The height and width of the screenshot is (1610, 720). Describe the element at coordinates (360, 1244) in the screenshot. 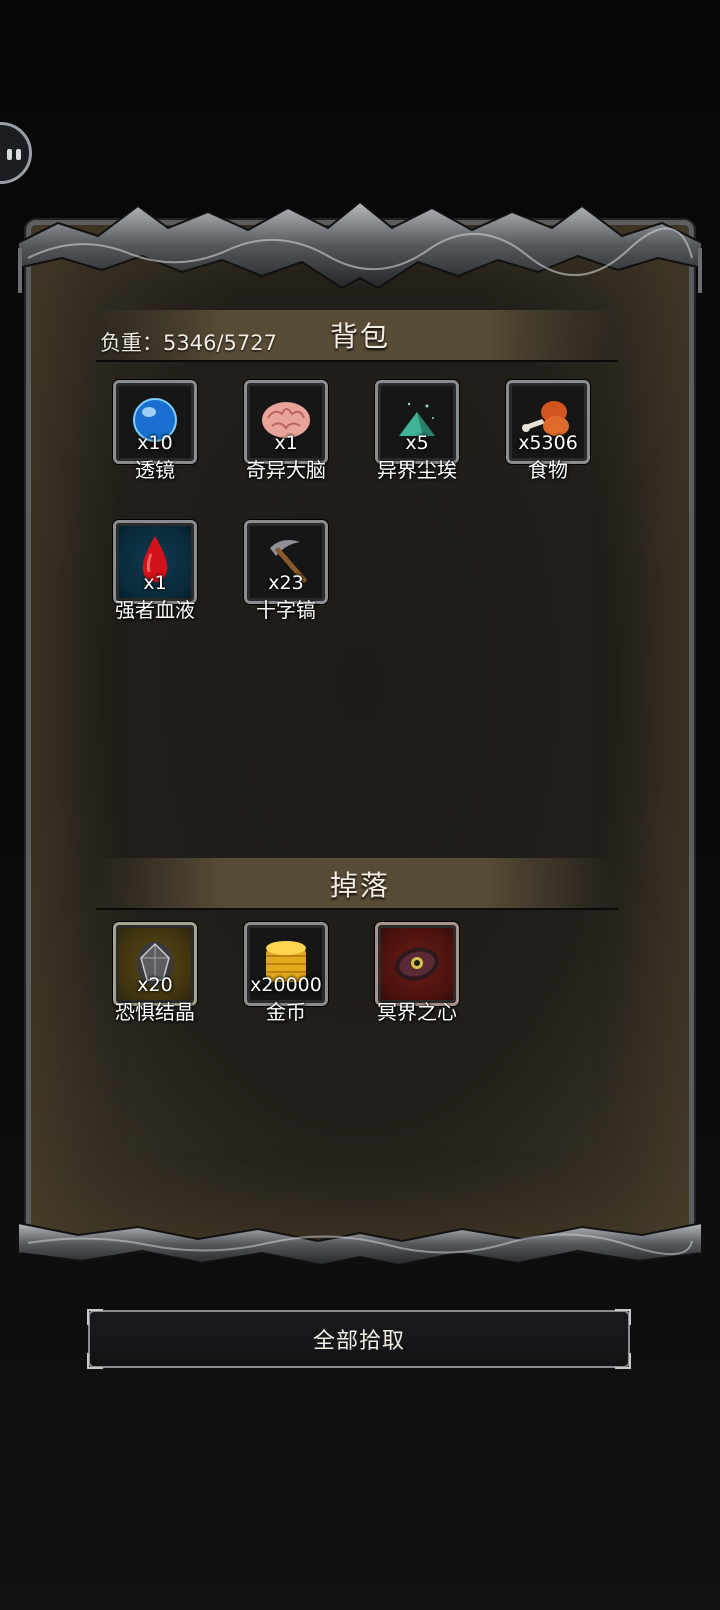

I see `ornate-frame-bottom` at that location.